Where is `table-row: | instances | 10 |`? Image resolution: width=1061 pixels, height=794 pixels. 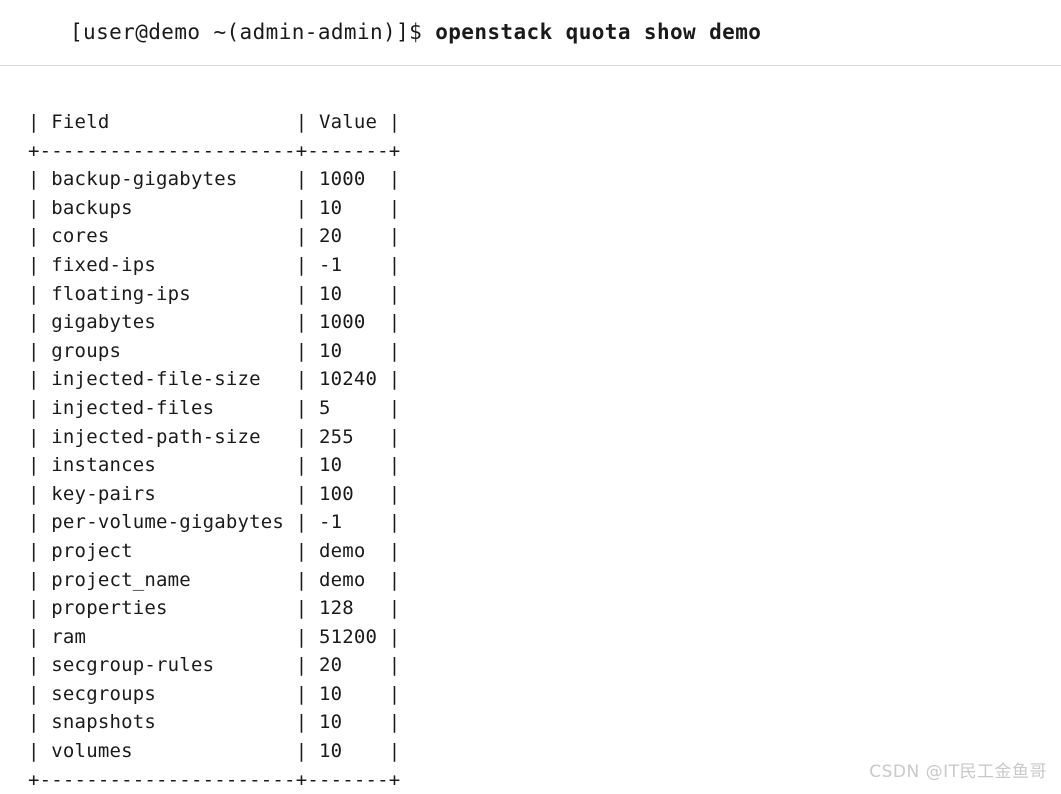 table-row: | instances | 10 | is located at coordinates (214, 465).